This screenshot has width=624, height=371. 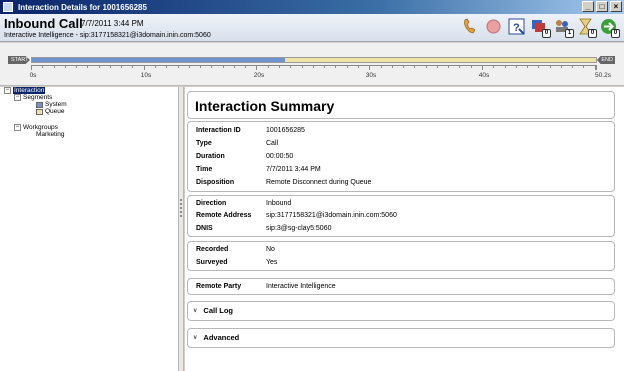 What do you see at coordinates (265, 106) in the screenshot?
I see `summary-title: Interaction Summary` at bounding box center [265, 106].